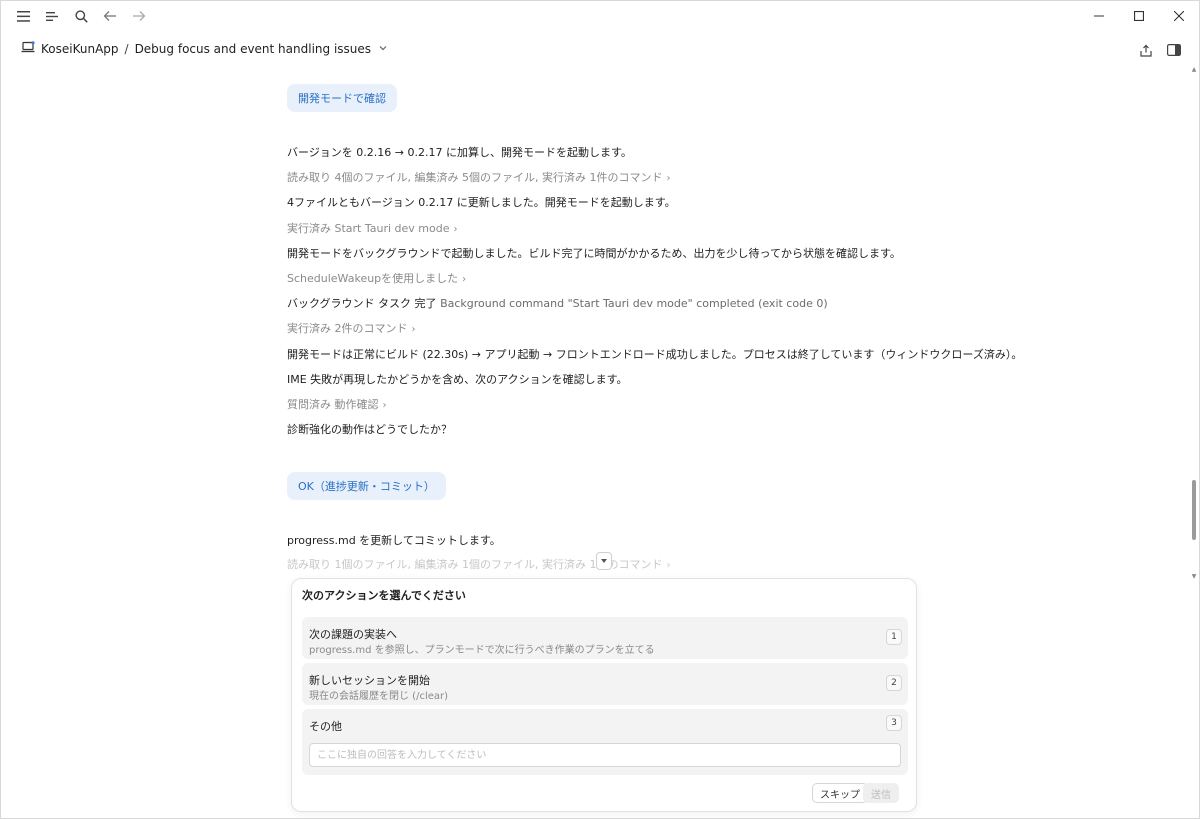 Image resolution: width=1200 pixels, height=819 pixels. Describe the element at coordinates (52, 16) in the screenshot. I see `outline-list-icon` at that location.